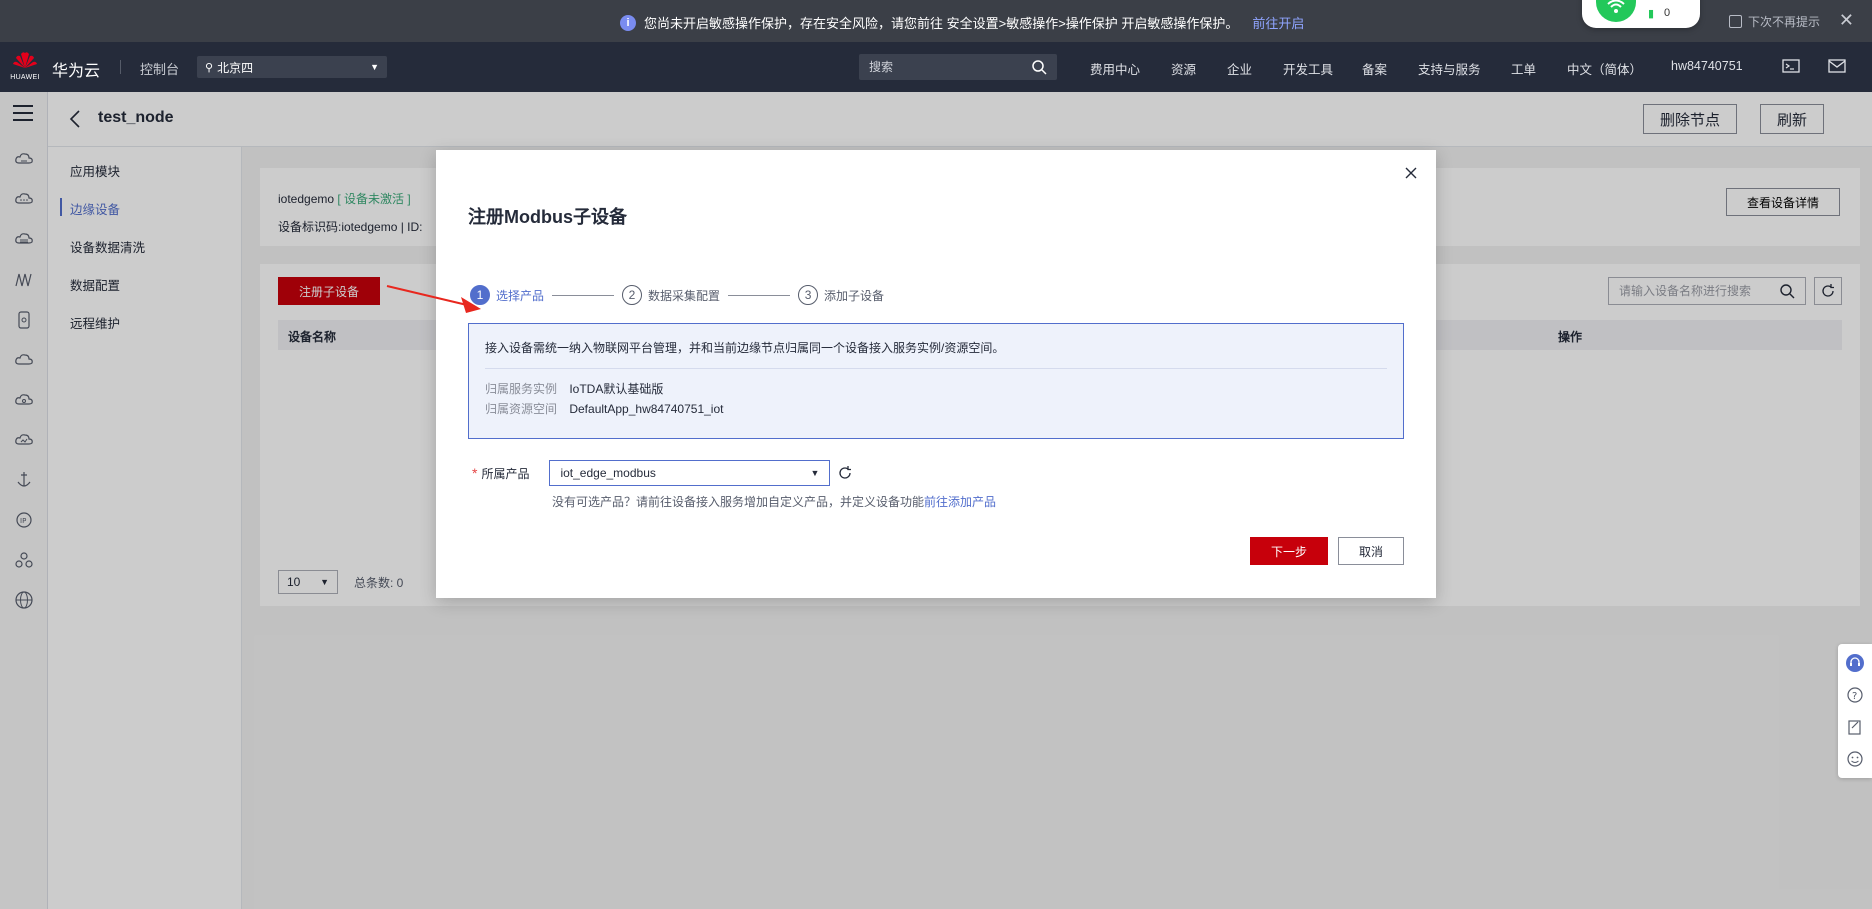 The image size is (1872, 909). Describe the element at coordinates (646, 409) in the screenshot. I see `space-value: DefaultApp_hw84740751_iot` at that location.